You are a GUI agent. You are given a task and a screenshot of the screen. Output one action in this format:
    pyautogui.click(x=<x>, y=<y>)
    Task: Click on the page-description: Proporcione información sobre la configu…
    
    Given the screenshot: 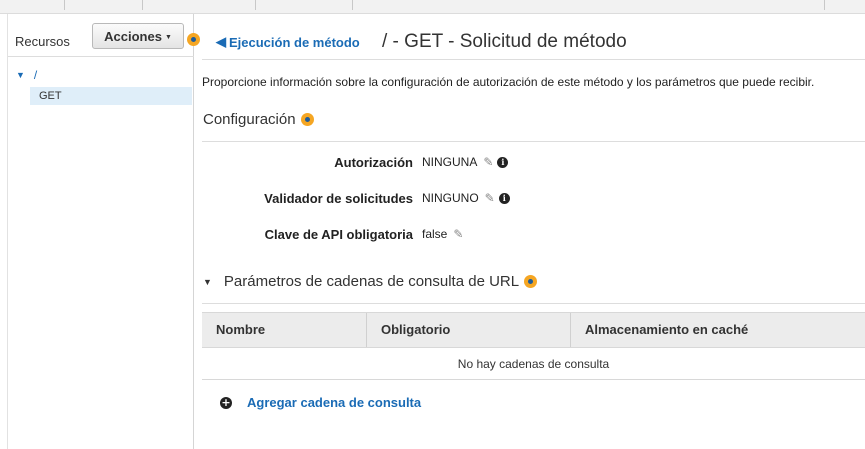 What is the action you would take?
    pyautogui.click(x=508, y=82)
    